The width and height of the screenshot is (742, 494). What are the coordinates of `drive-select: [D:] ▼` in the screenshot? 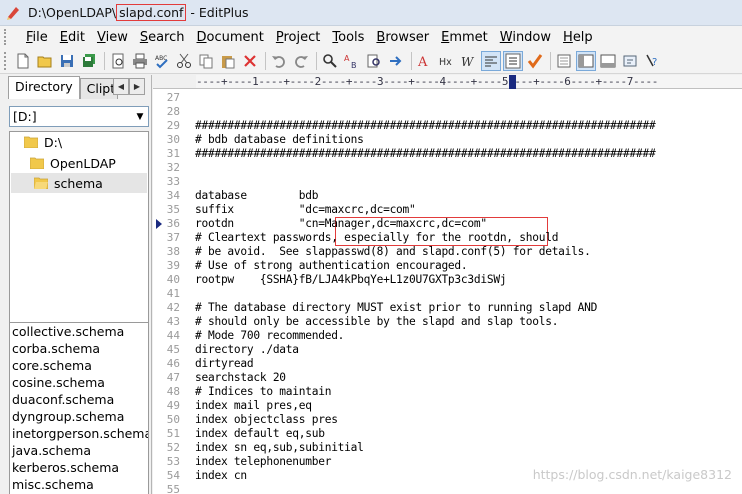 It's located at (79, 116).